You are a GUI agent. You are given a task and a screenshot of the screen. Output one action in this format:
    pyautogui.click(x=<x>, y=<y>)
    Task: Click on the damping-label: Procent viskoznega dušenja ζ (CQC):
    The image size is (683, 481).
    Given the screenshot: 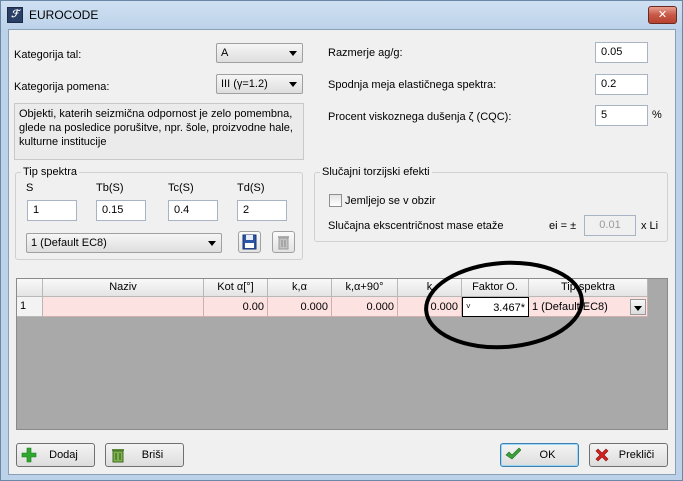 What is the action you would take?
    pyautogui.click(x=420, y=117)
    